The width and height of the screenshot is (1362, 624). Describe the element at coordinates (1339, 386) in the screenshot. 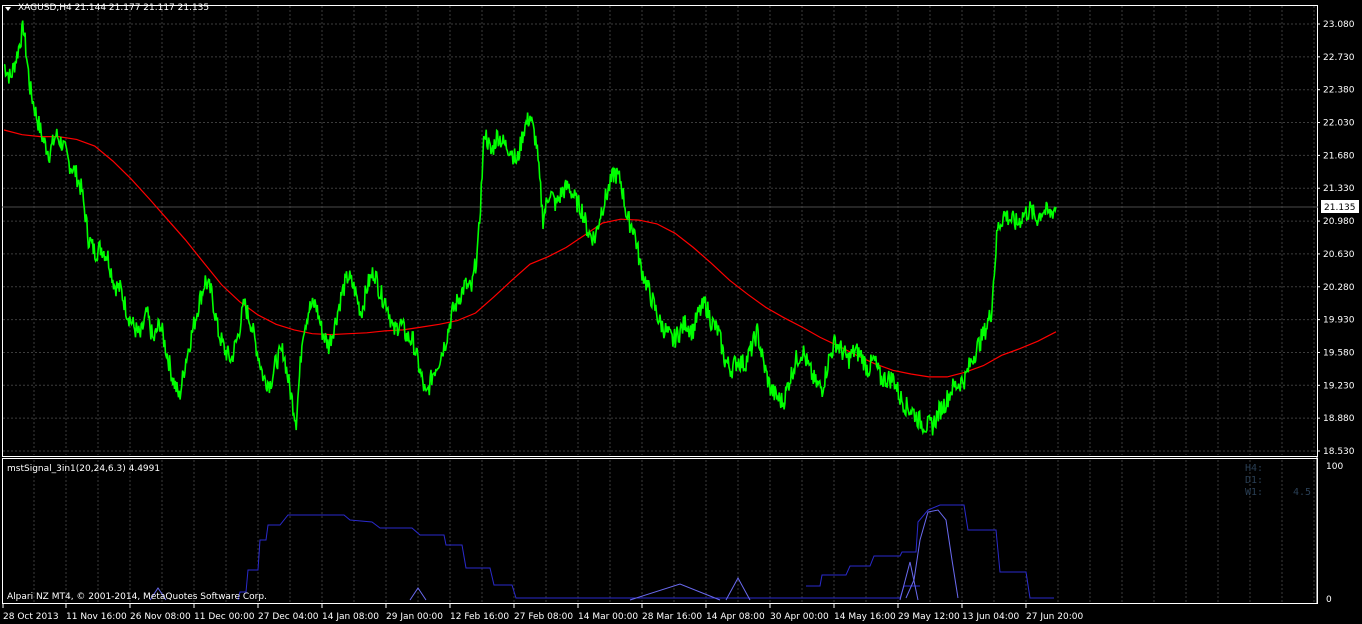

I see `y-tick-label: 19.230` at that location.